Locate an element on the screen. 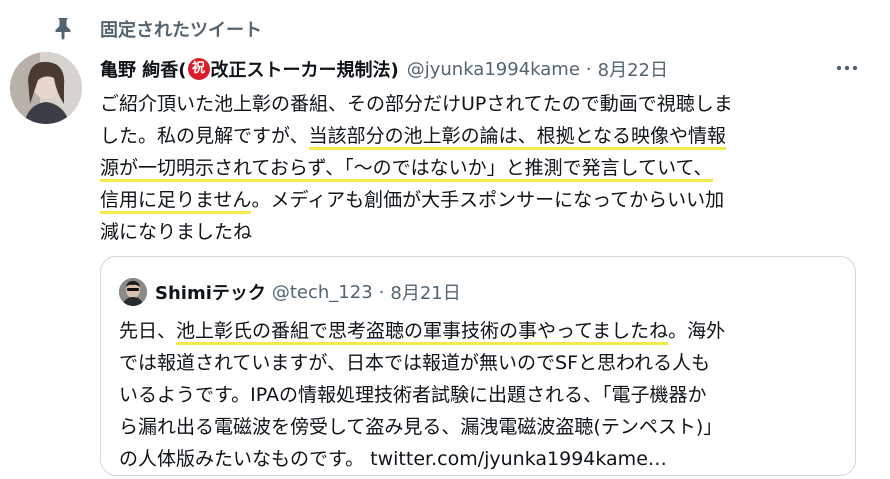 This screenshot has width=890, height=479. author-avatar is located at coordinates (46, 88).